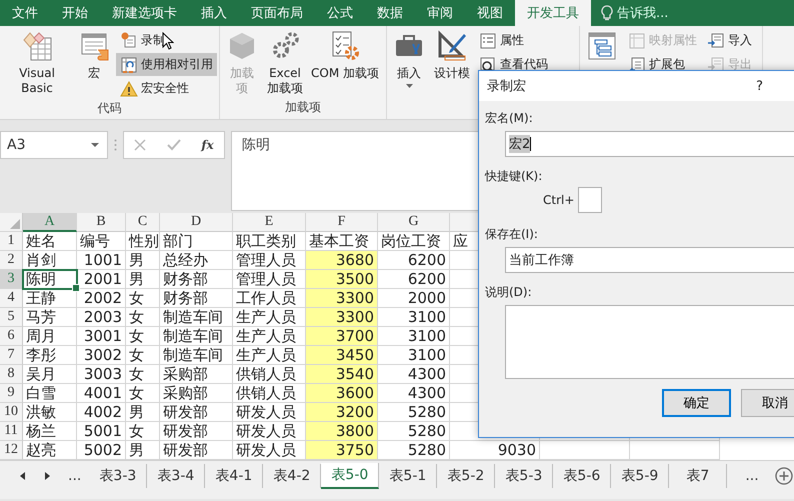 This screenshot has width=794, height=501. Describe the element at coordinates (50, 222) in the screenshot. I see `column-header: A` at that location.